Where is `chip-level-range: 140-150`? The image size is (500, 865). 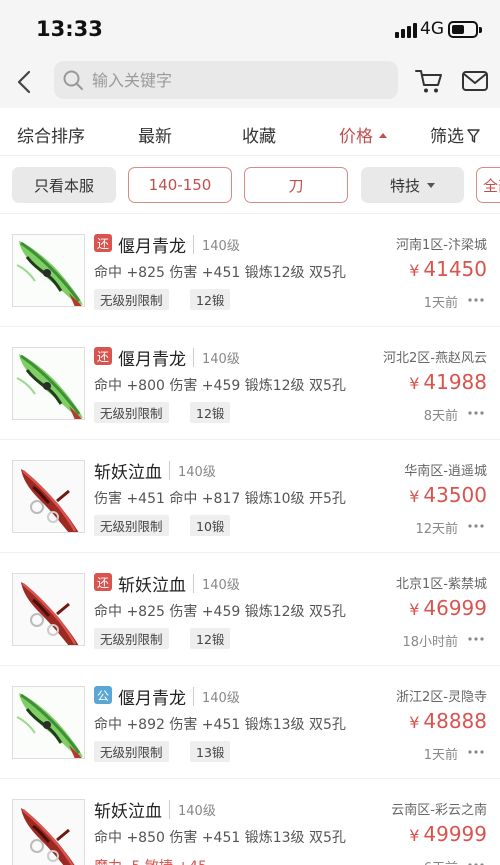
chip-level-range: 140-150 is located at coordinates (180, 185).